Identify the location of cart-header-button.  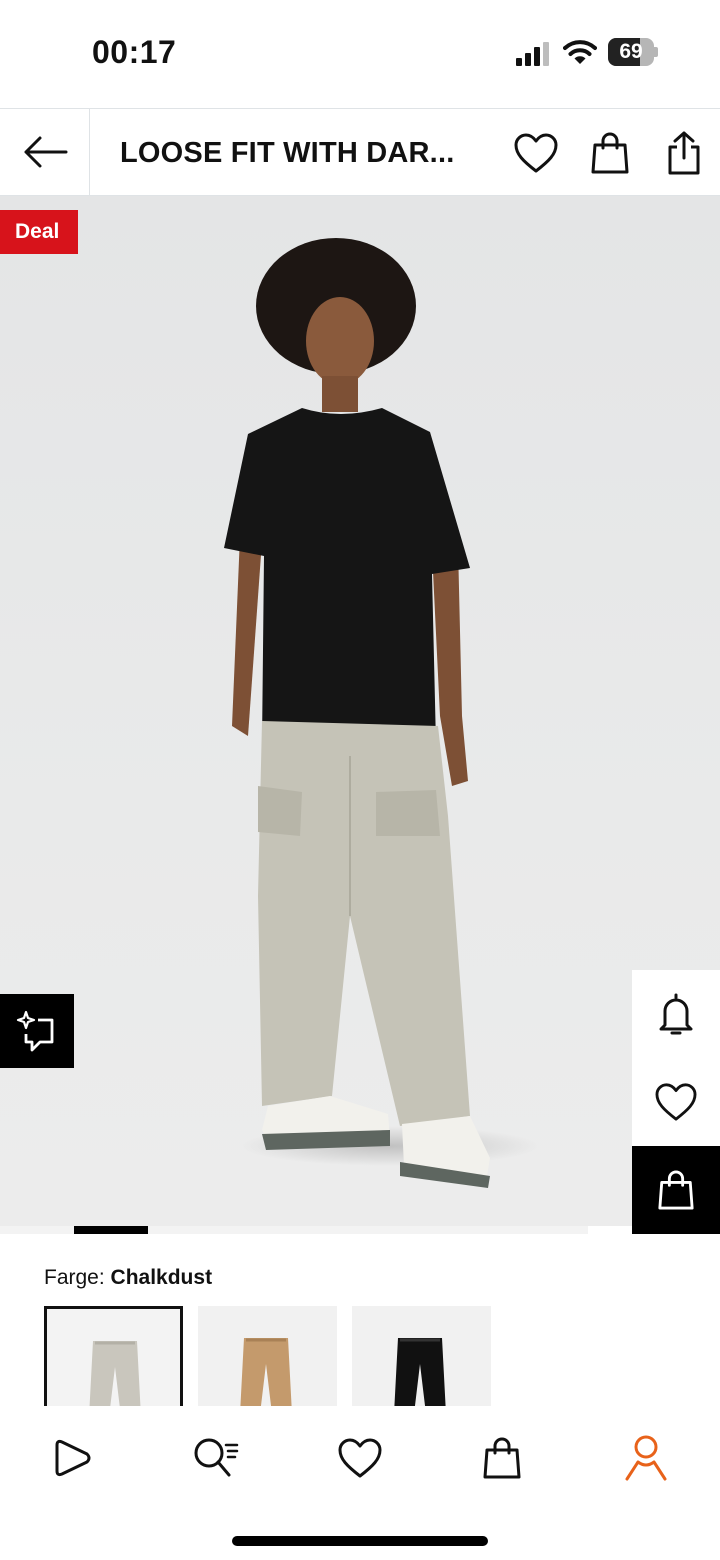
(610, 153).